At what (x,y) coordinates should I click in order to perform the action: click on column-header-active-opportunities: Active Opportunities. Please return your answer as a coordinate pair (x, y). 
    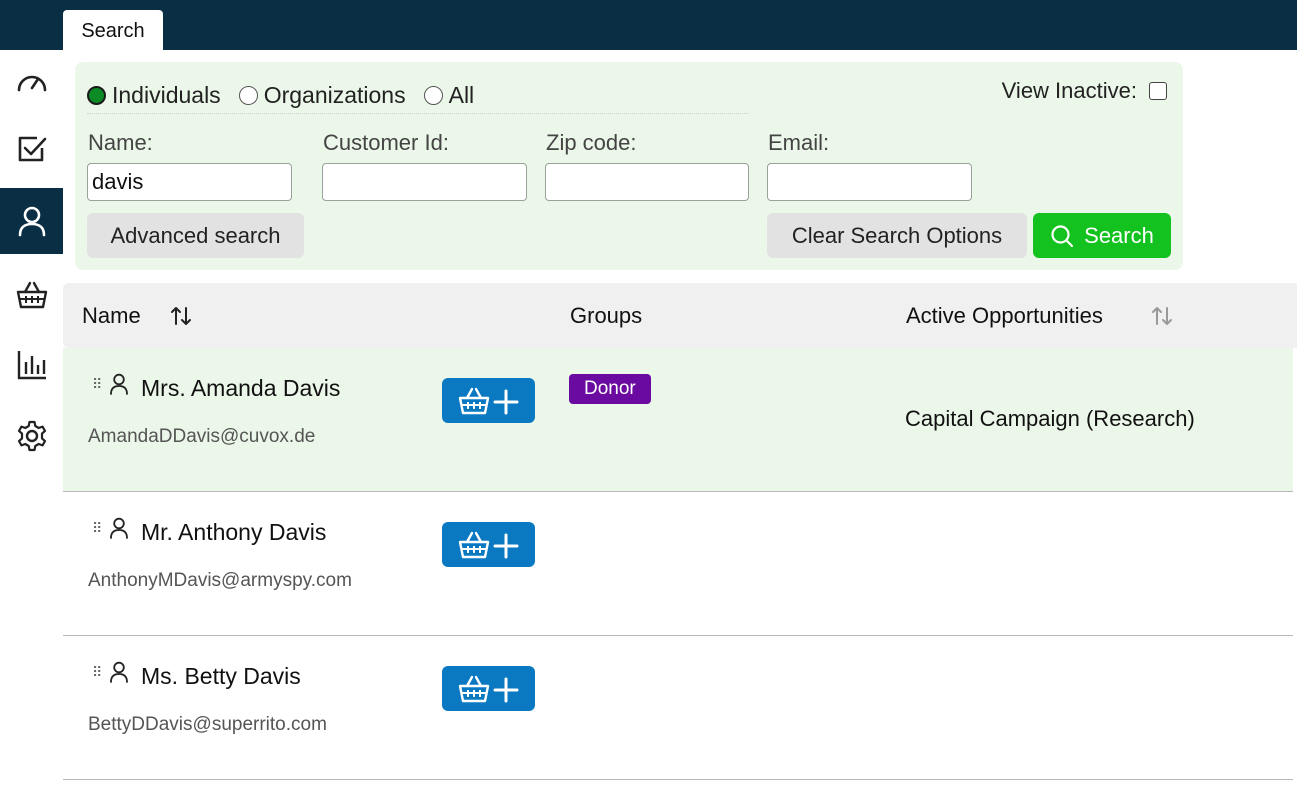
    Looking at the image, I should click on (1004, 316).